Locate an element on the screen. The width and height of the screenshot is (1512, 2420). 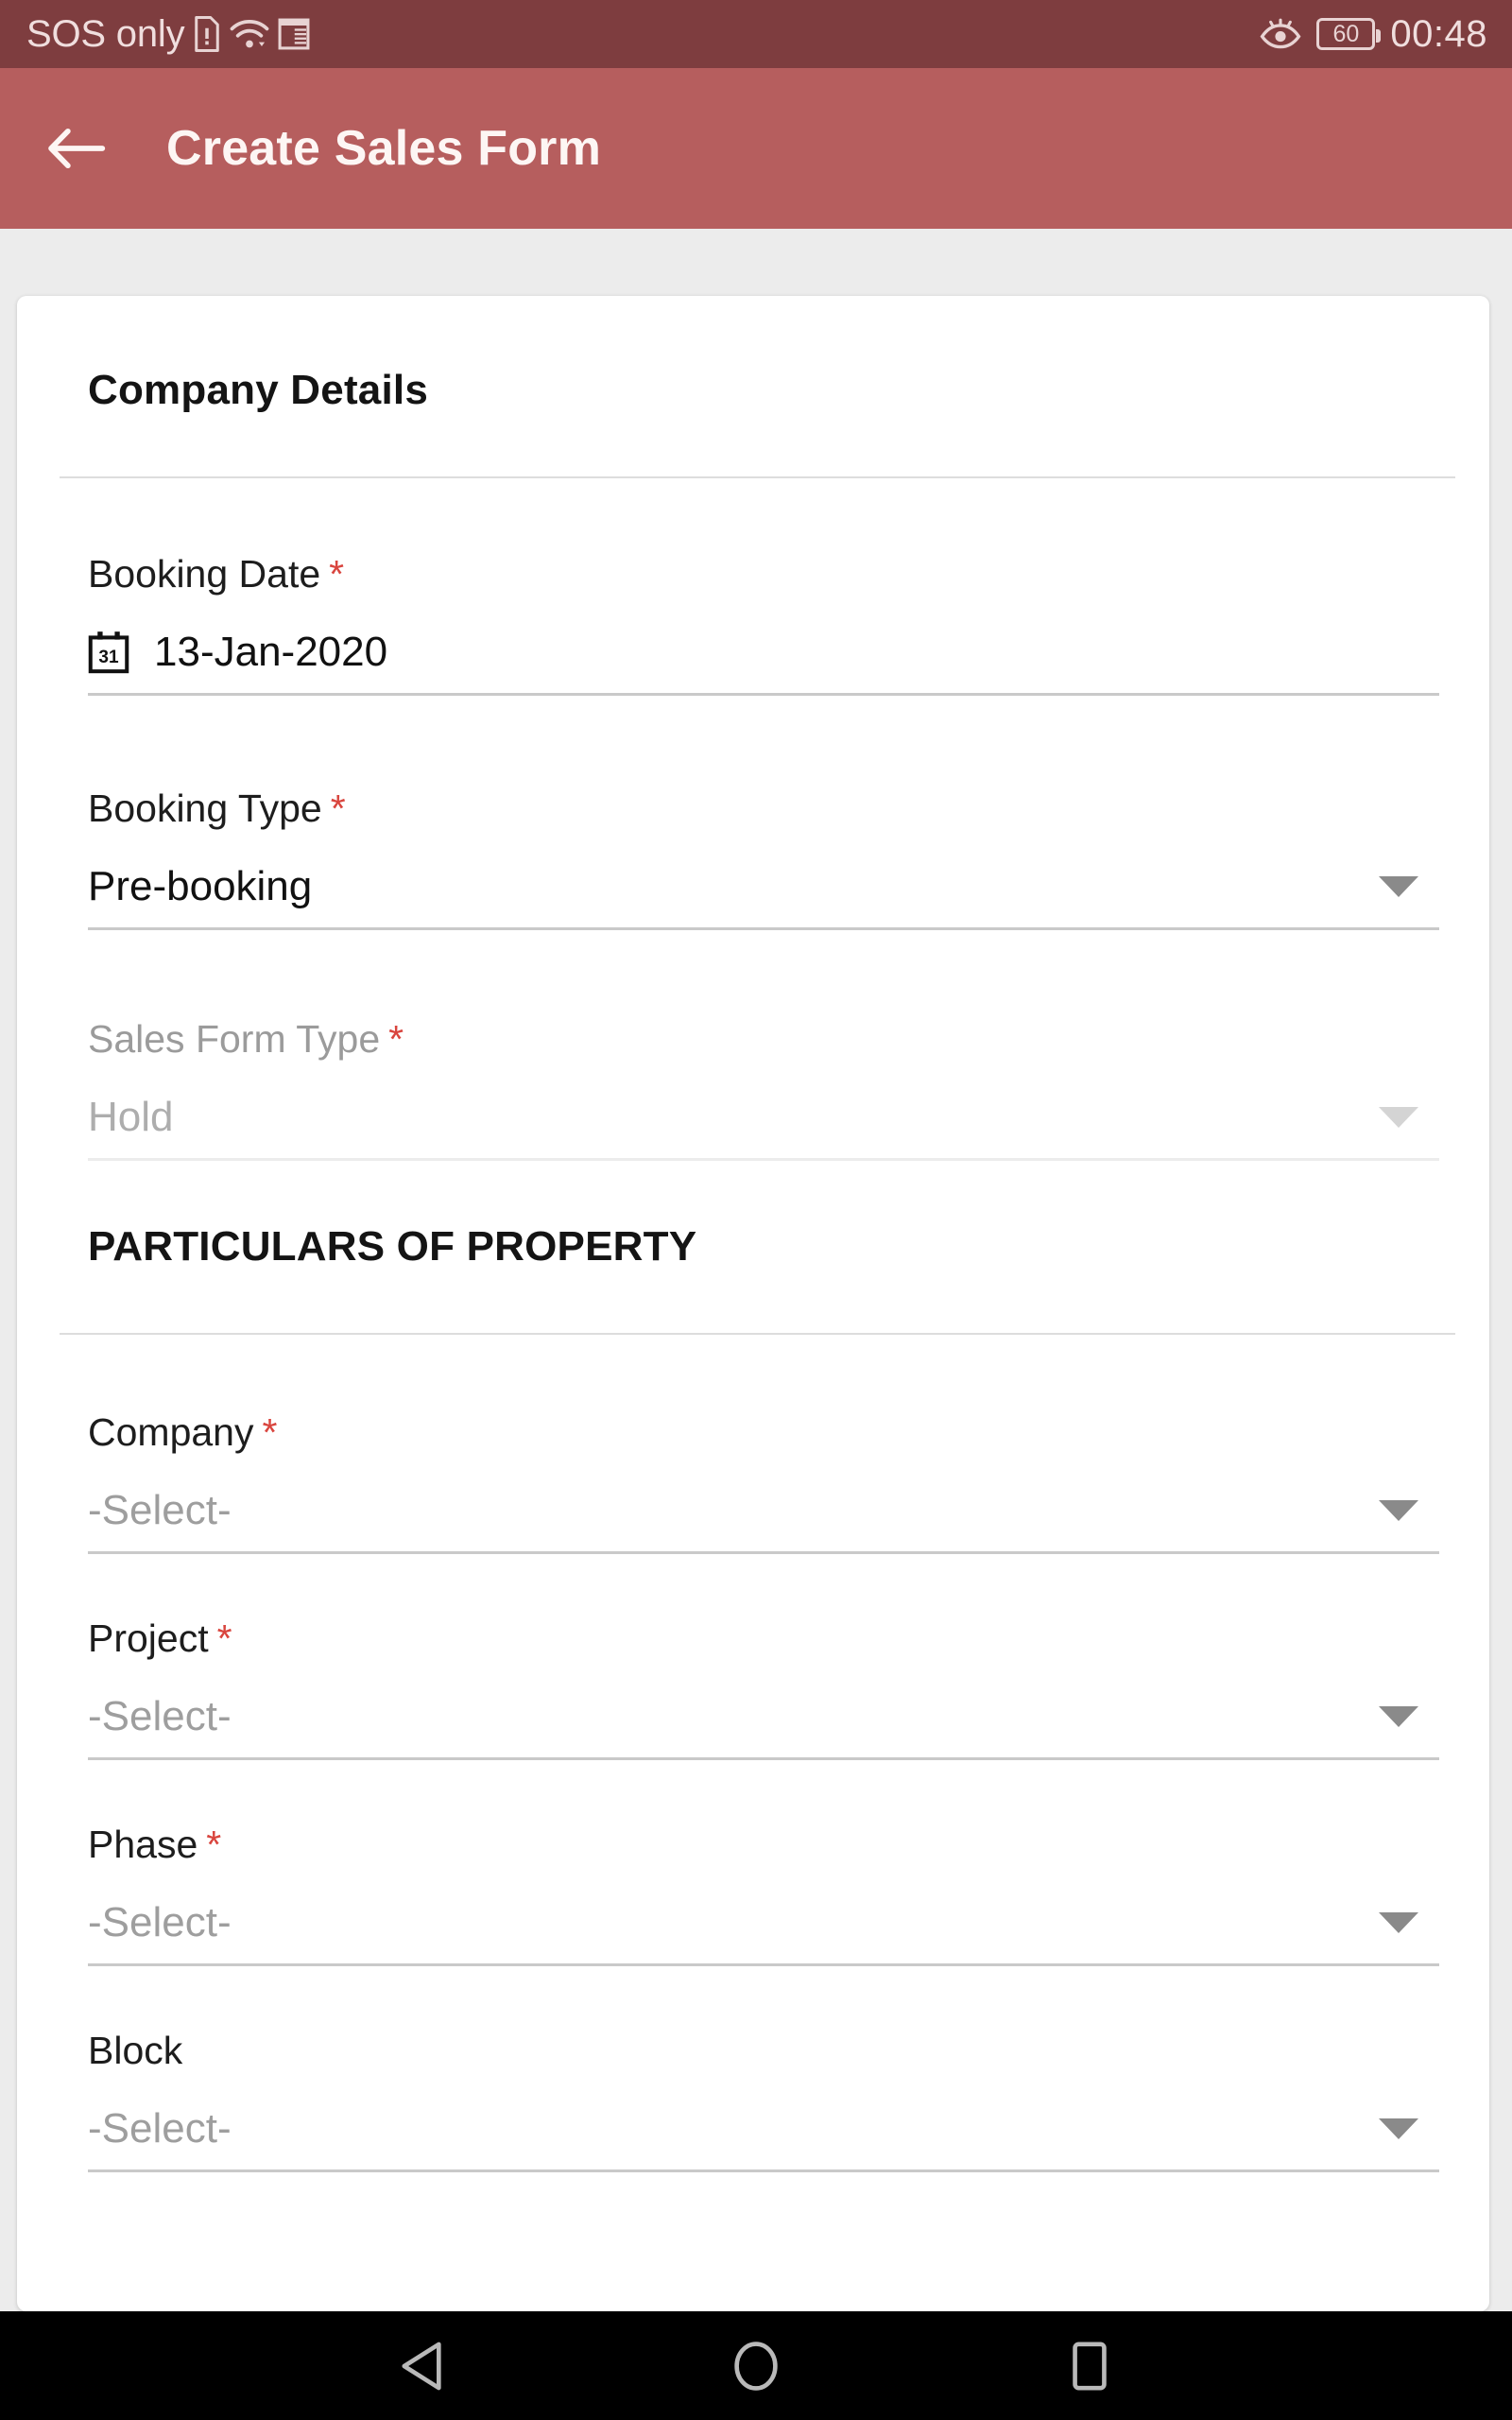
nav-home-button is located at coordinates (756, 2366).